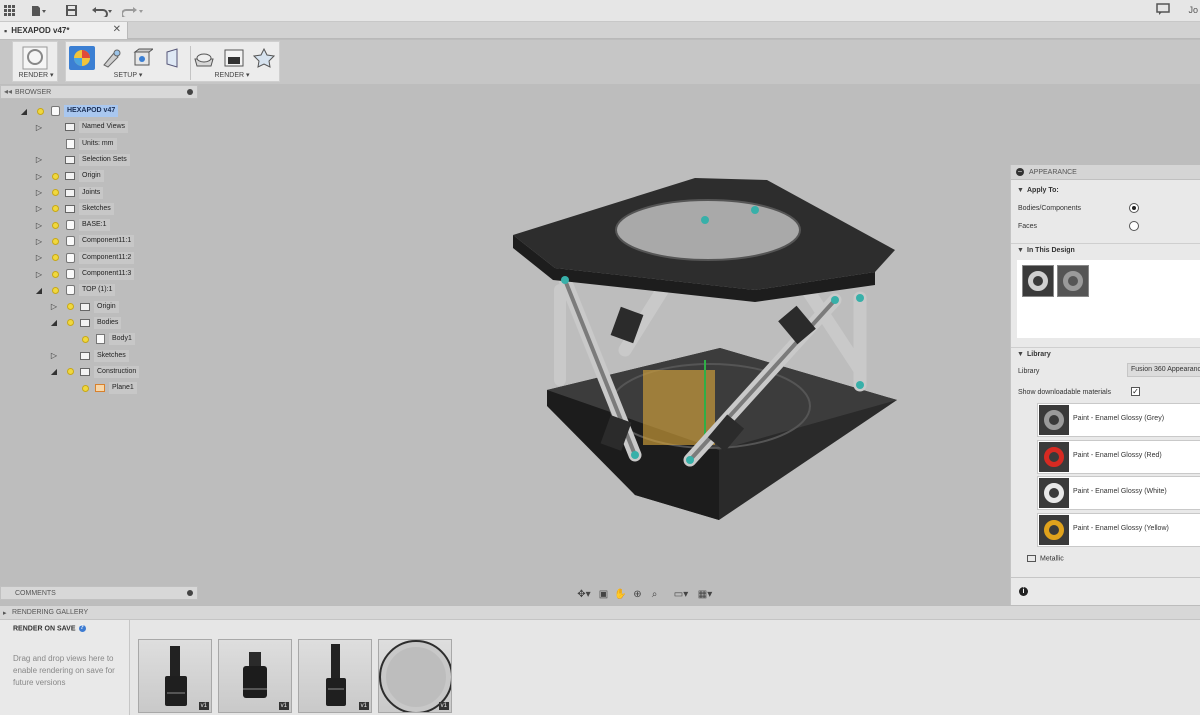 The image size is (1200, 715). Describe the element at coordinates (234, 58) in the screenshot. I see `render-icon` at that location.